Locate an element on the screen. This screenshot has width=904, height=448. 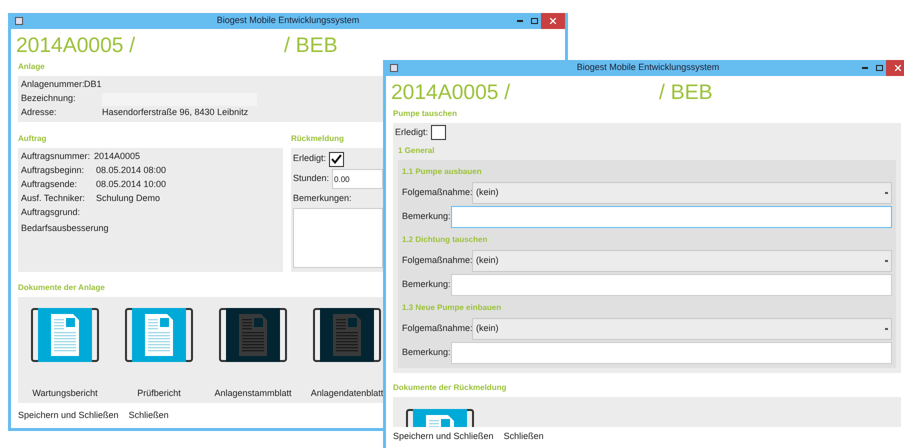
hours-input: 0.00 is located at coordinates (357, 179).